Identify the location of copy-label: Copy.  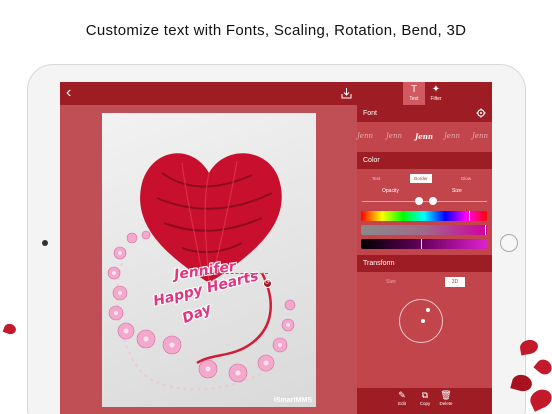
(425, 403).